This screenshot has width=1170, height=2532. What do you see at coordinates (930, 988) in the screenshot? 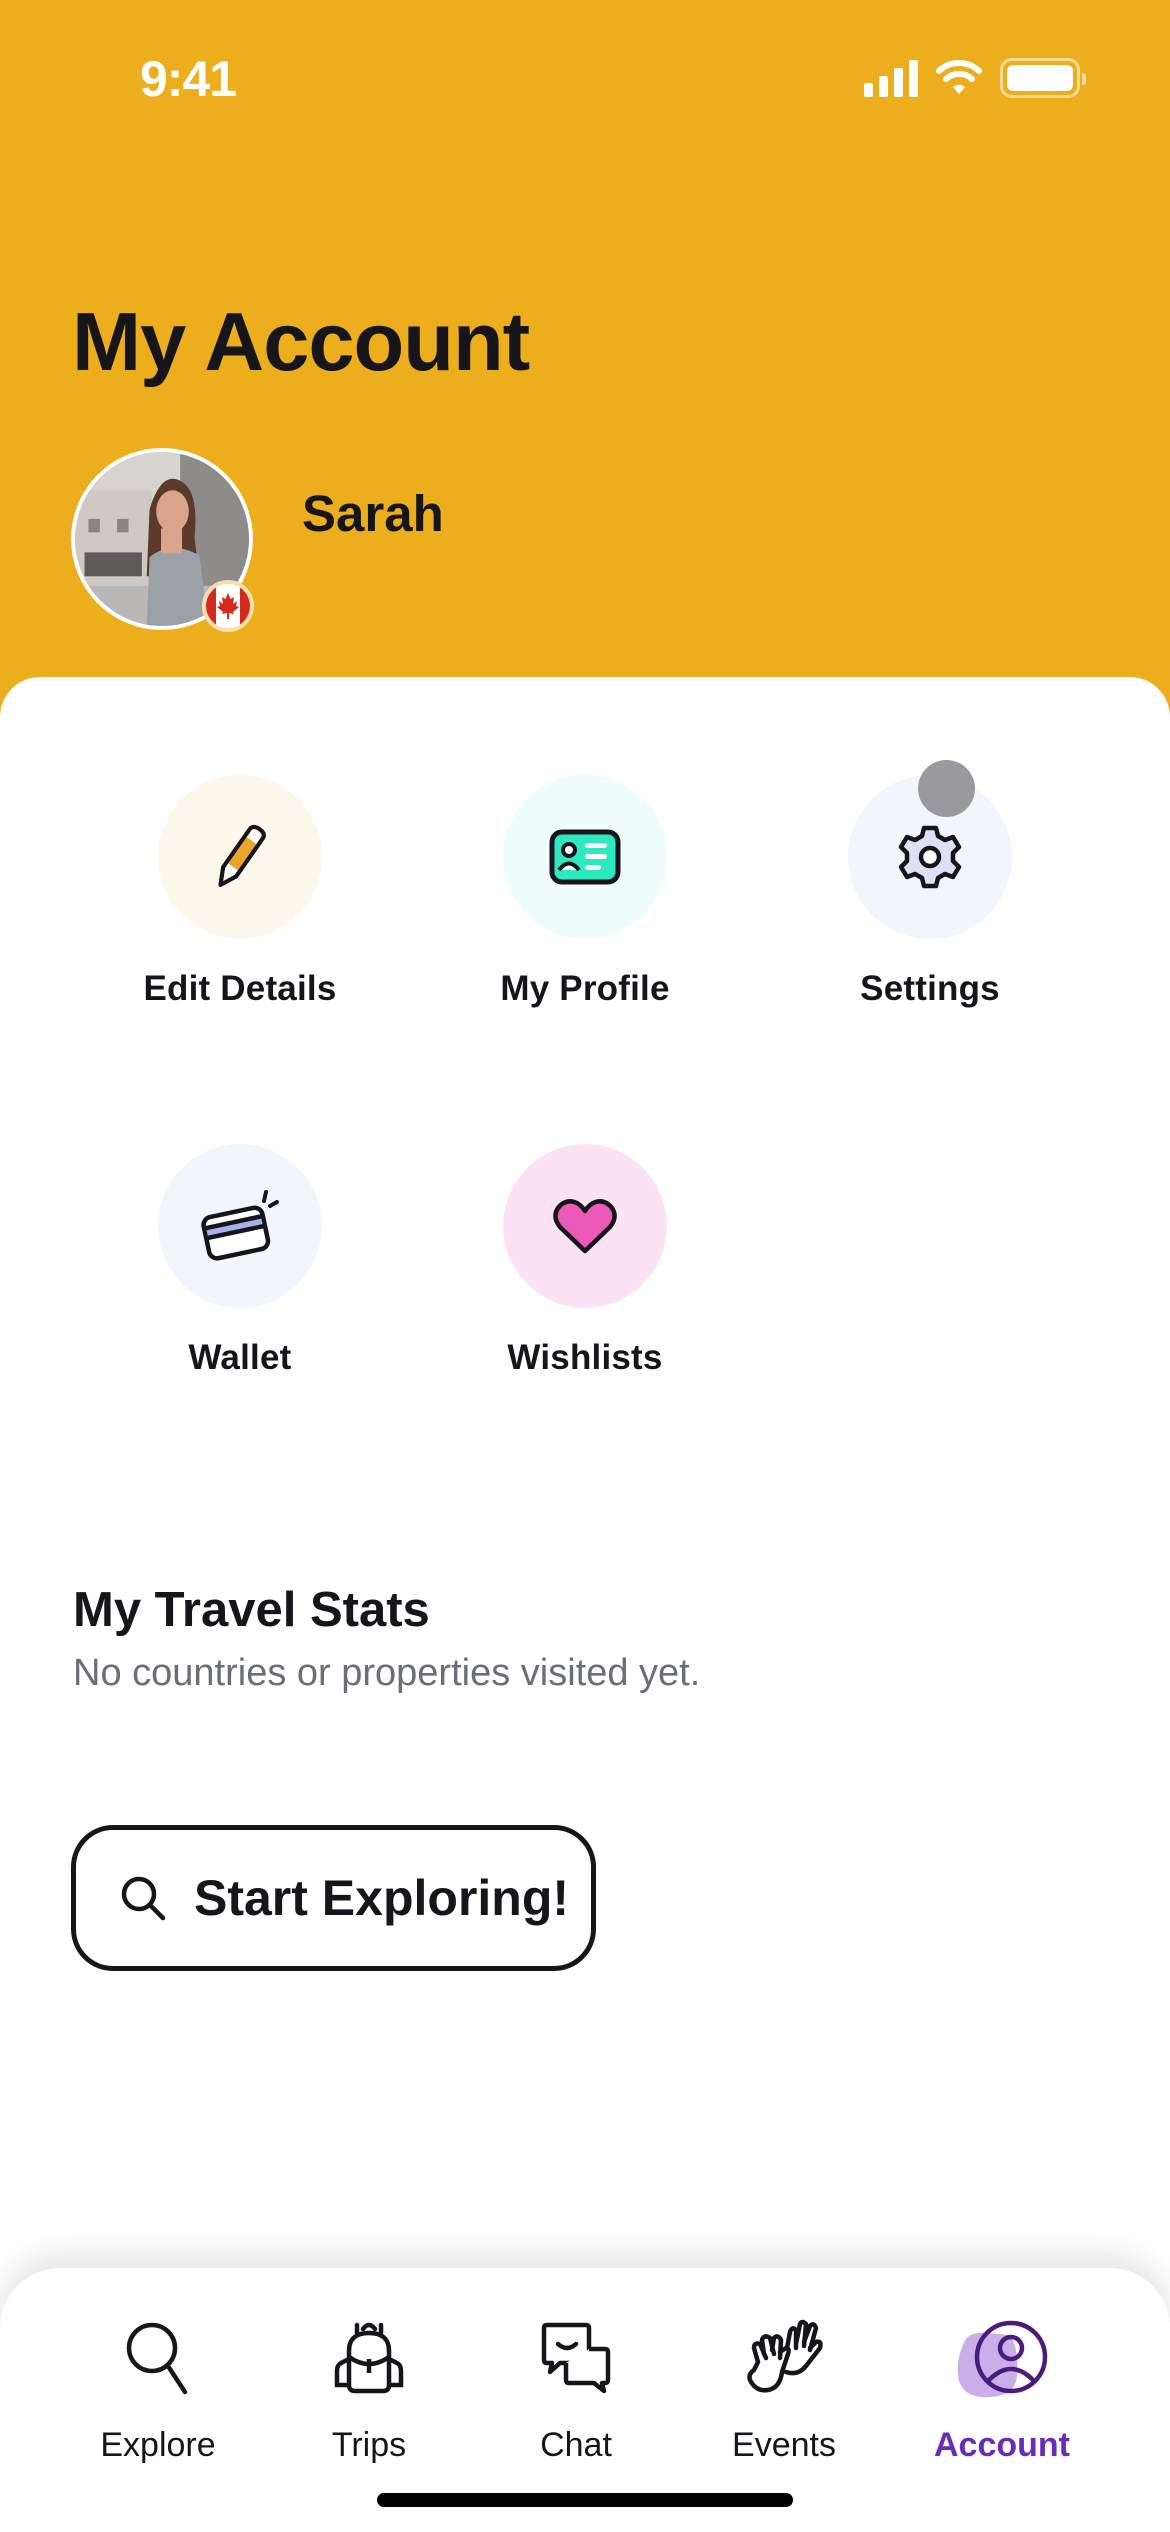
I see `settings-label: Settings` at bounding box center [930, 988].